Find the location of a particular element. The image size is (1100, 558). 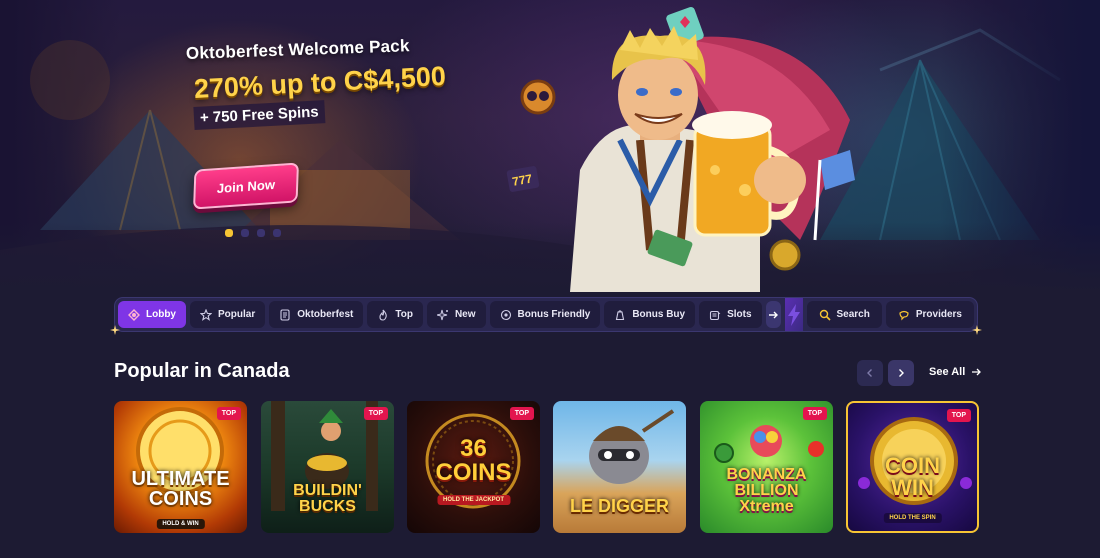

game-card-ultimate-coins: TOP ULTIMATE COINS HOLD & WIN is located at coordinates (180, 467).